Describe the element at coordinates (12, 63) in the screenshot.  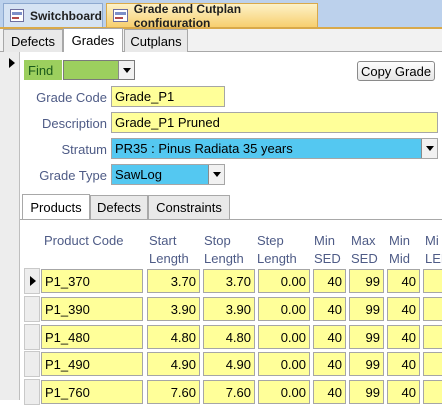
I see `current-record-arrow-icon` at that location.